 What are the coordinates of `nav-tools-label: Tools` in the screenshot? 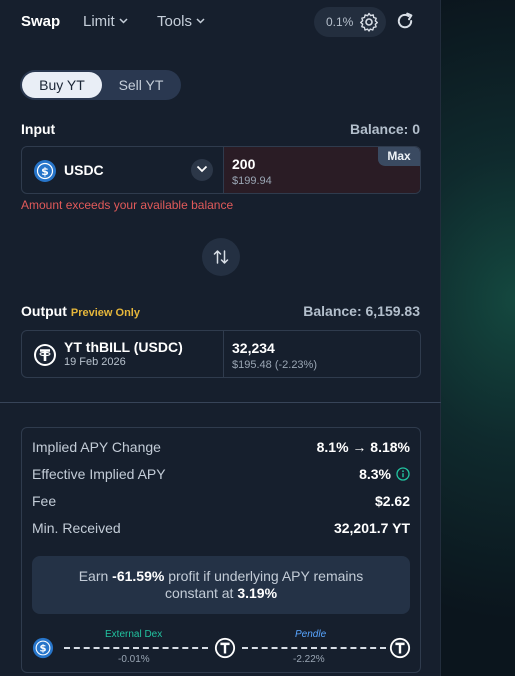 It's located at (175, 21).